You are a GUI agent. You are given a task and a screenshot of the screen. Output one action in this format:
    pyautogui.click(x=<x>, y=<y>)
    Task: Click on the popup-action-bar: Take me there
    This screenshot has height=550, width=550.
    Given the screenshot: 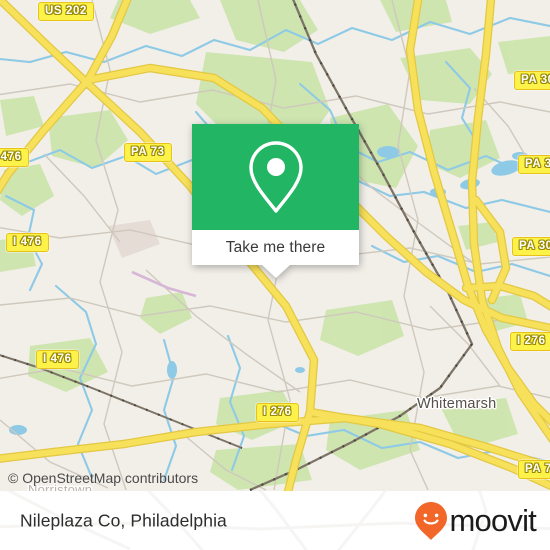 What is the action you would take?
    pyautogui.click(x=275, y=254)
    